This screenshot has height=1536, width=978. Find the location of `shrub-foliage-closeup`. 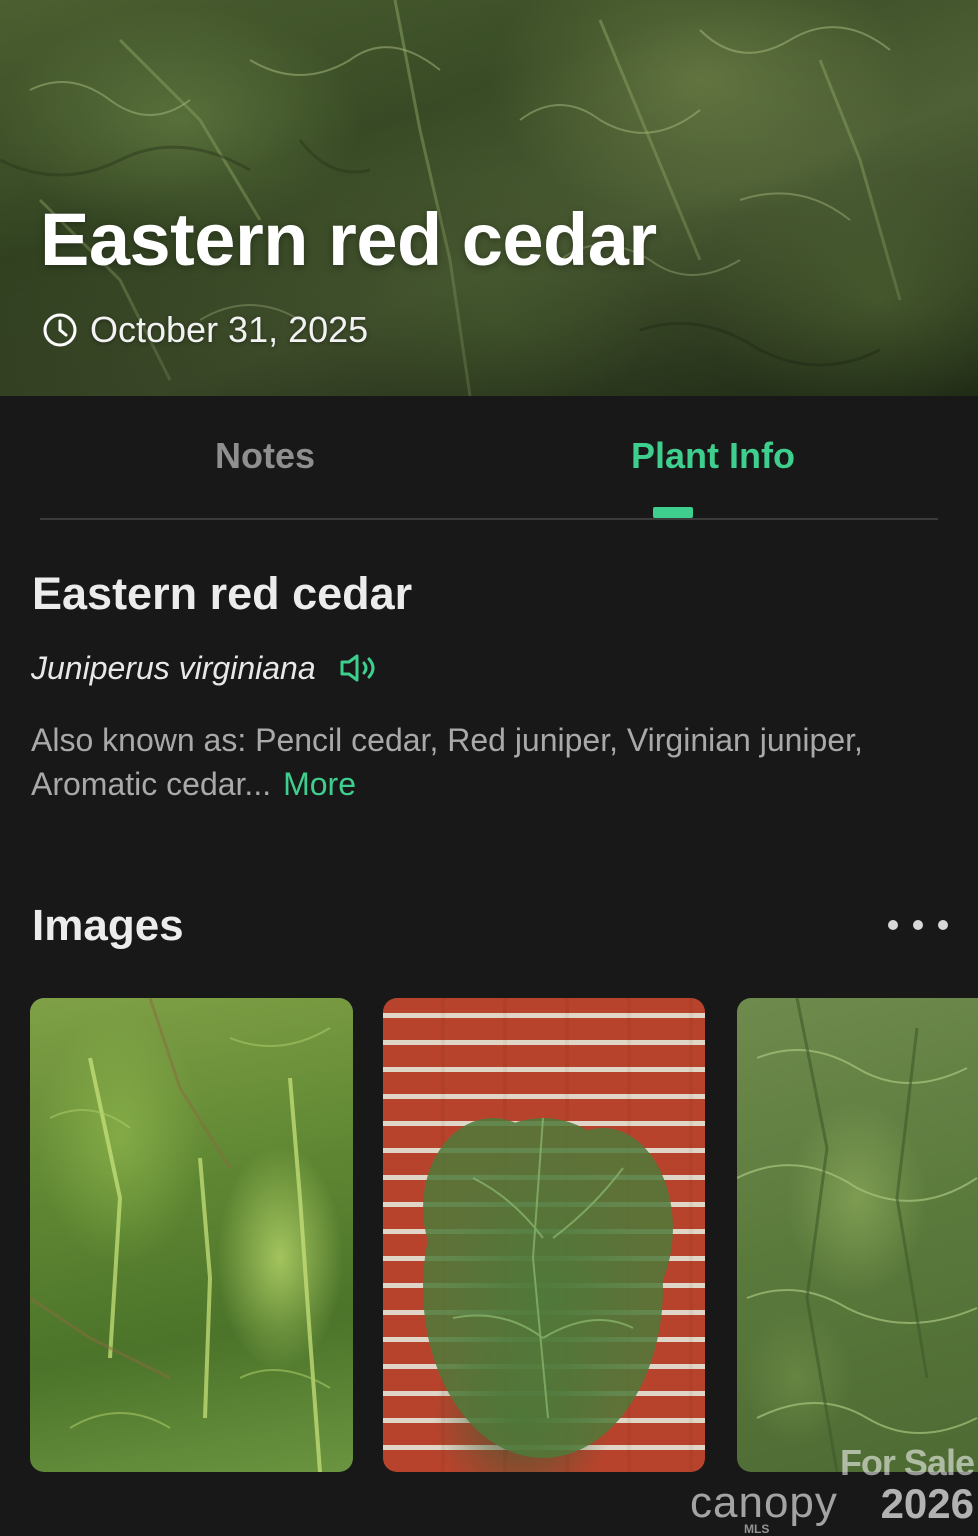

shrub-foliage-closeup is located at coordinates (857, 1235).